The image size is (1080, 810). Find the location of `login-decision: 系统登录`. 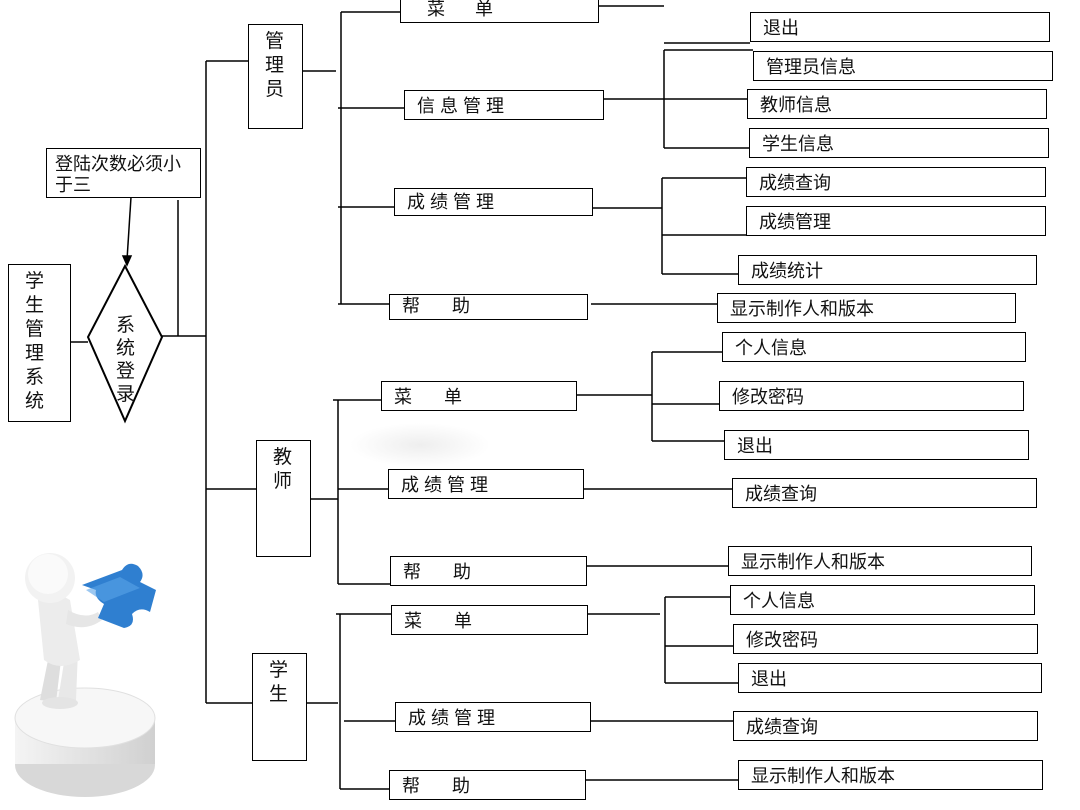

login-decision: 系统登录 is located at coordinates (125, 360).